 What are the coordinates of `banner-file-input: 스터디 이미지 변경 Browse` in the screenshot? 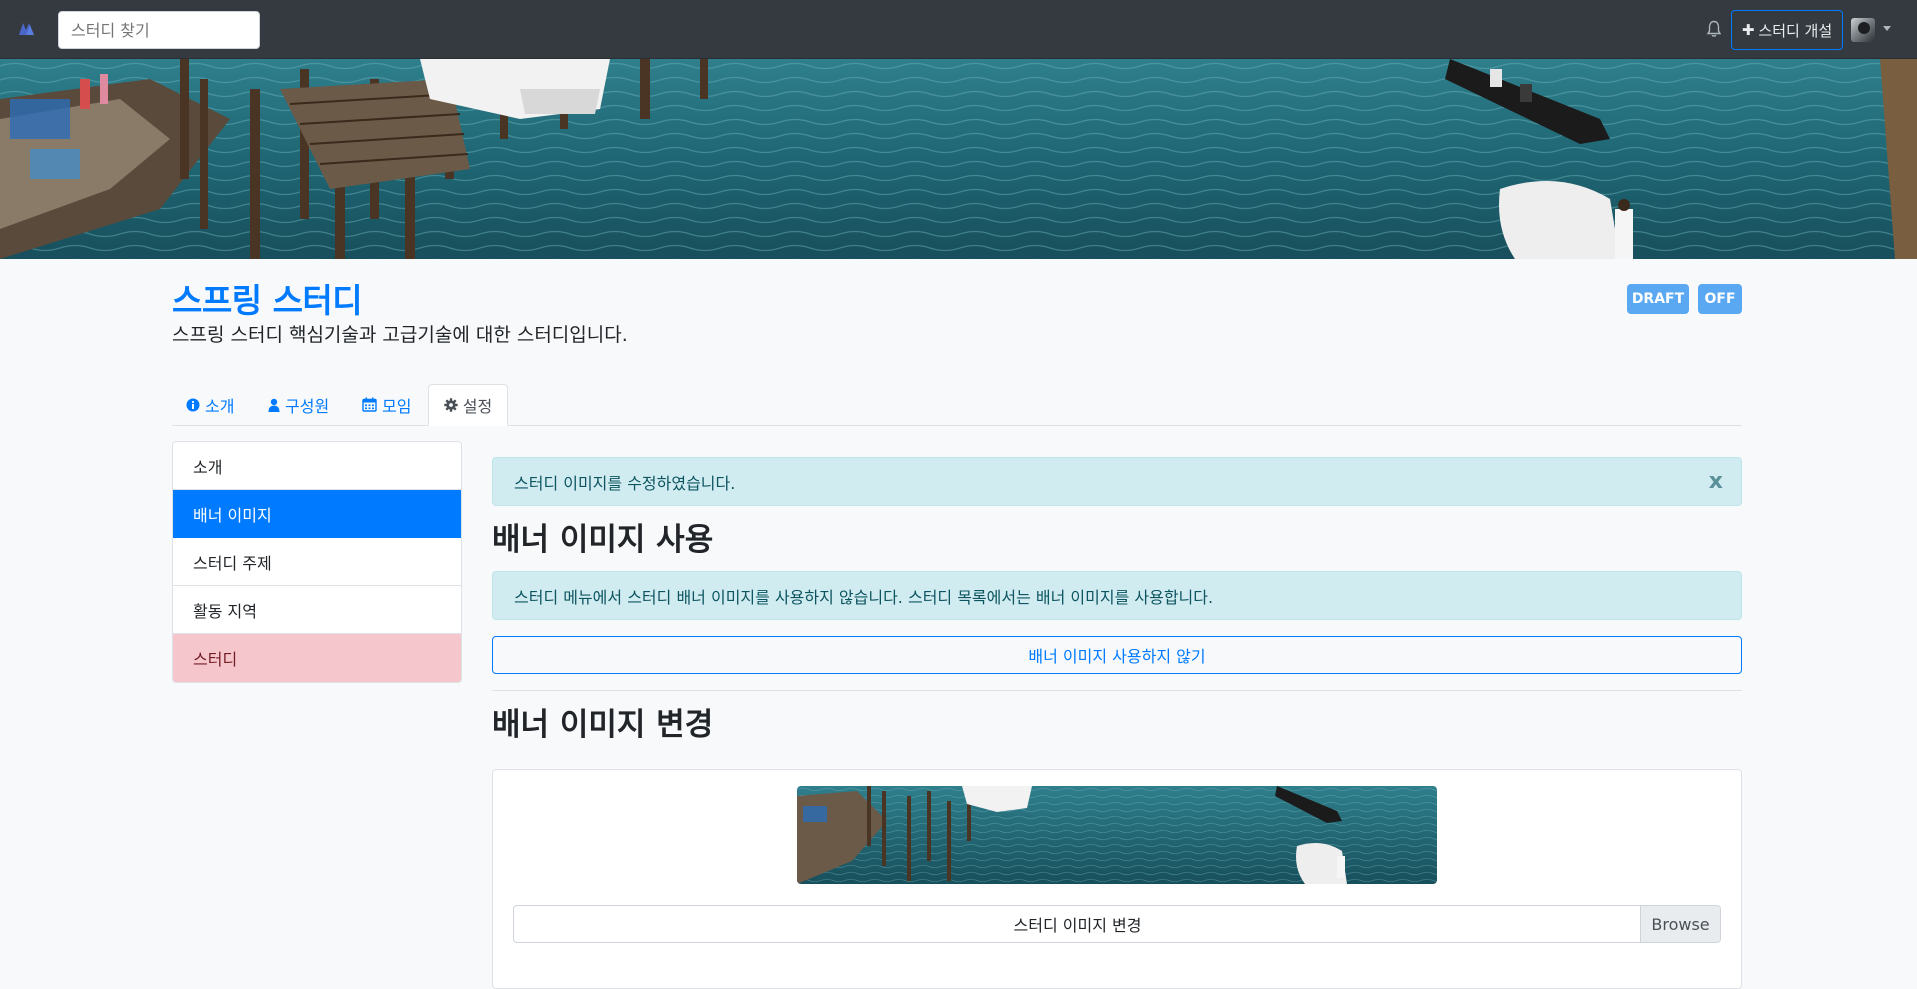 It's located at (1117, 924).